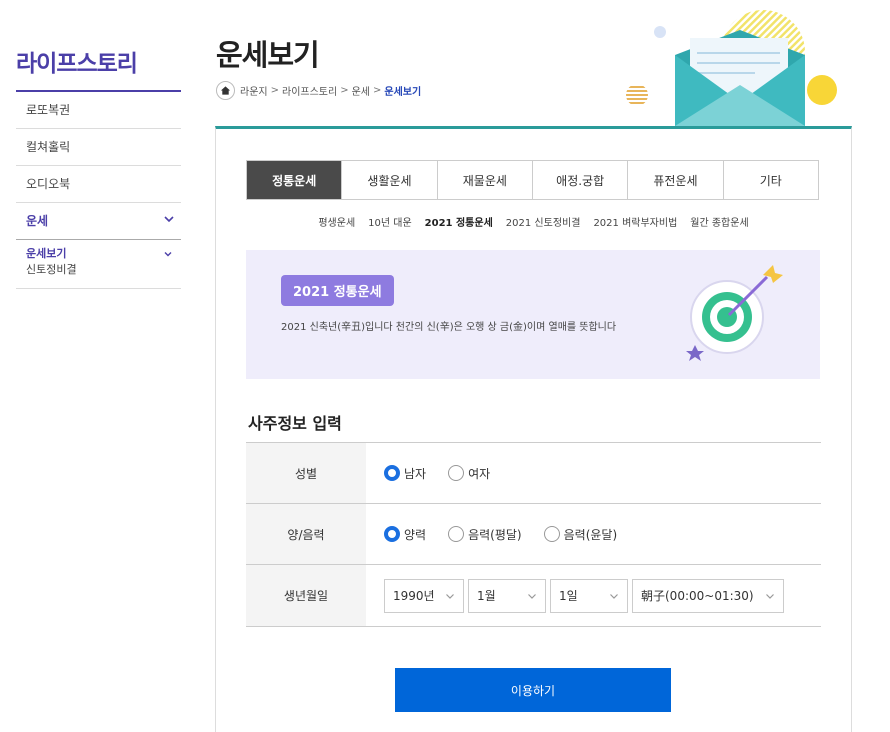 The width and height of the screenshot is (890, 732). Describe the element at coordinates (568, 596) in the screenshot. I see `select-value: 1일` at that location.